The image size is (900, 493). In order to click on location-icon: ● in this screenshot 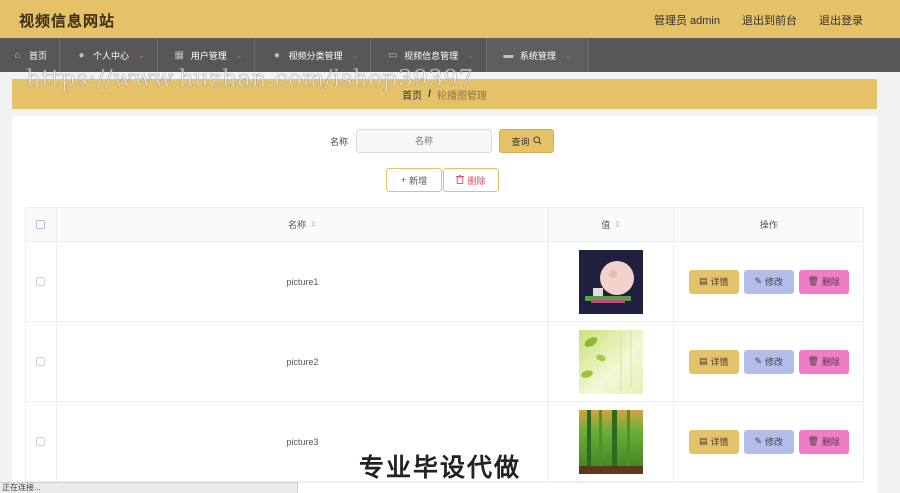, I will do `click(276, 55)`.